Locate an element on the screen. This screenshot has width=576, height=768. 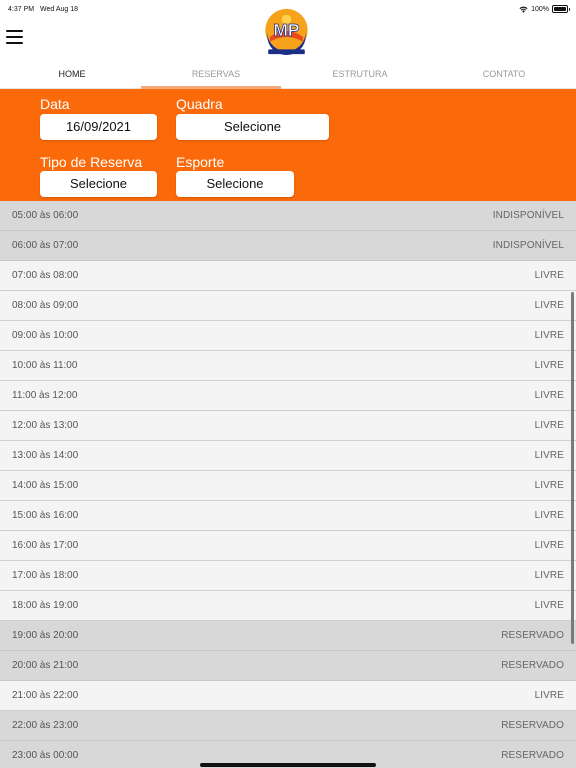
time-slot-row: 19:00 às 20:00 RESERVADO is located at coordinates (288, 636).